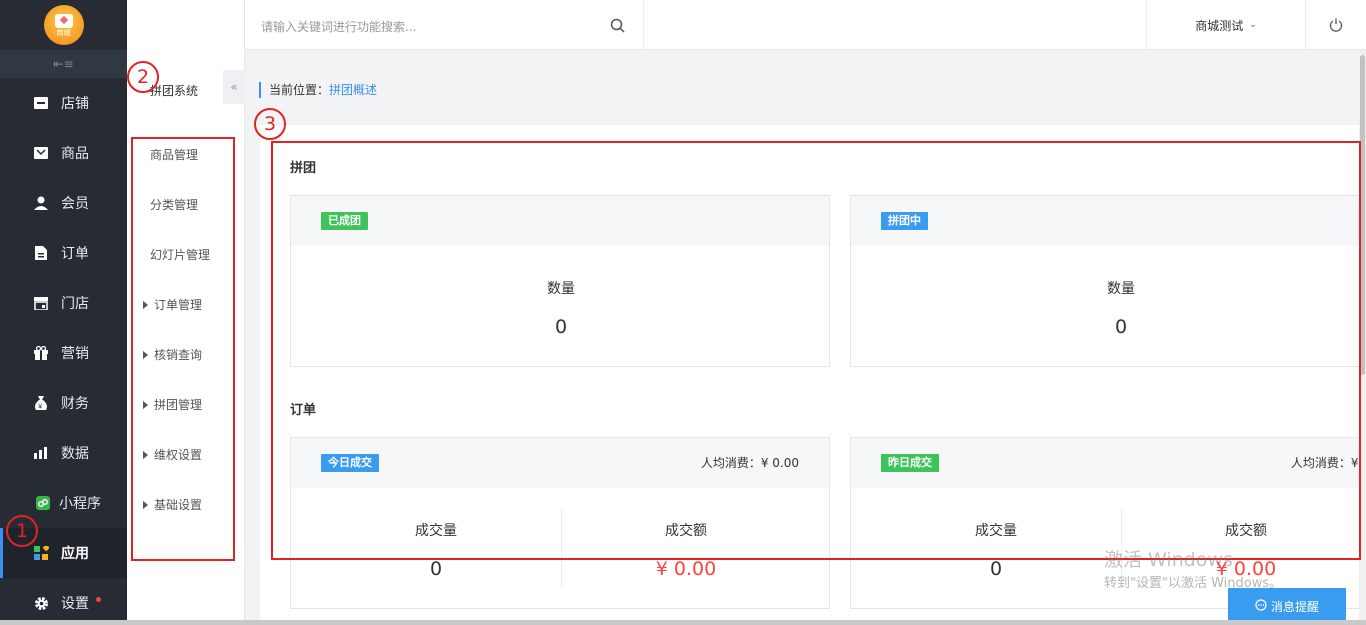 This screenshot has width=1366, height=625. I want to click on nav-item-finance: ¥ 财务, so click(63, 403).